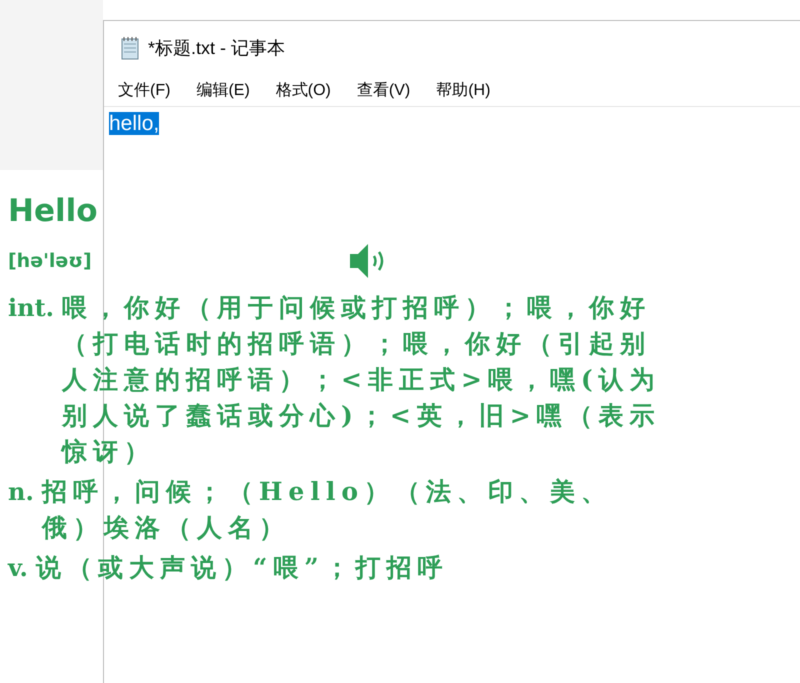 The height and width of the screenshot is (683, 800). I want to click on definition-text: 说（或大声说）“喂”；打招呼, so click(242, 568).